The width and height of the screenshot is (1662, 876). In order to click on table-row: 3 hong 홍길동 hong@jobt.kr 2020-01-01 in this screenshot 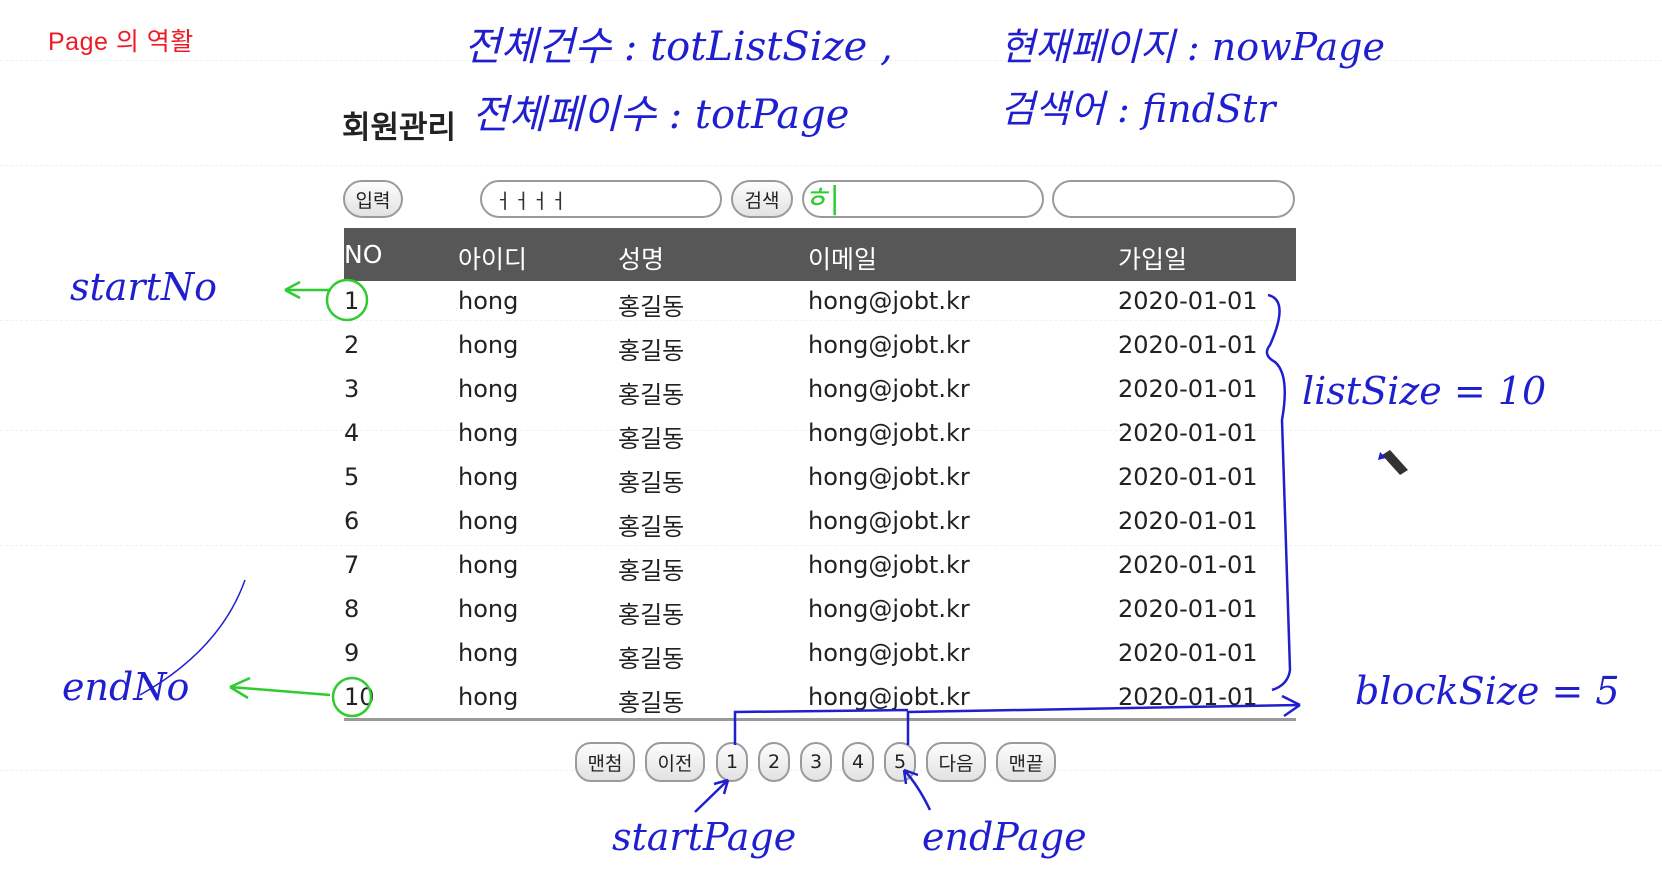, I will do `click(820, 391)`.